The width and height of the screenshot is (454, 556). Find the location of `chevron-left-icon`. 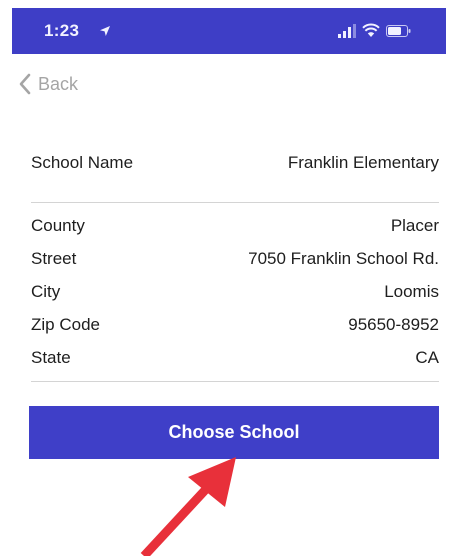

chevron-left-icon is located at coordinates (25, 84).